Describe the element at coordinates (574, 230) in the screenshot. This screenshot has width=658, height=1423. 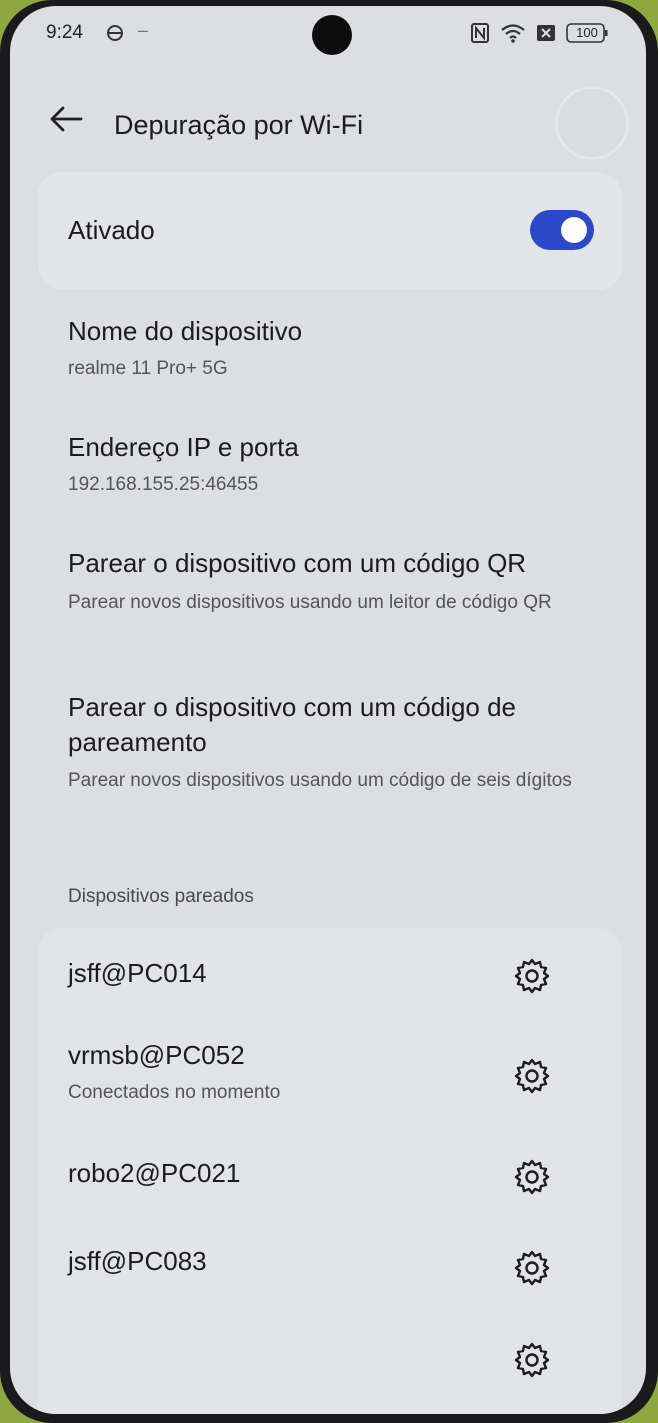
I see `switch-knob` at that location.